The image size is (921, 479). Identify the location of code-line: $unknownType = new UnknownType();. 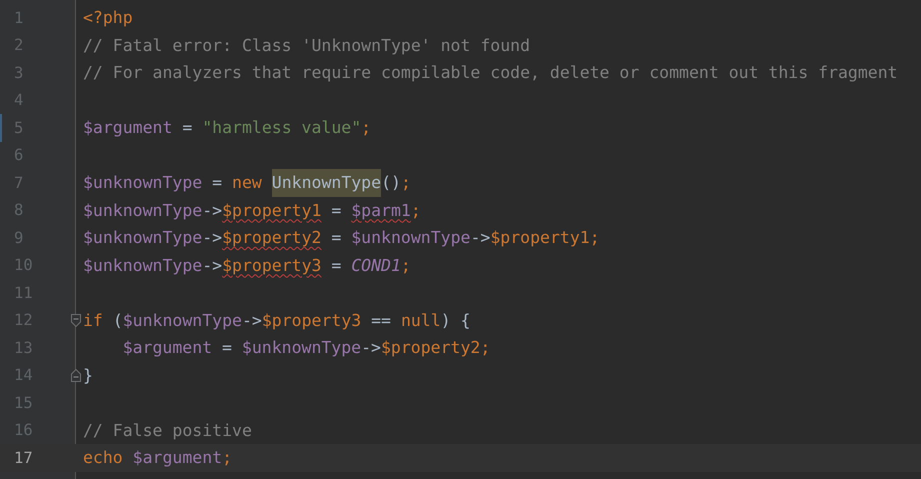
(247, 182).